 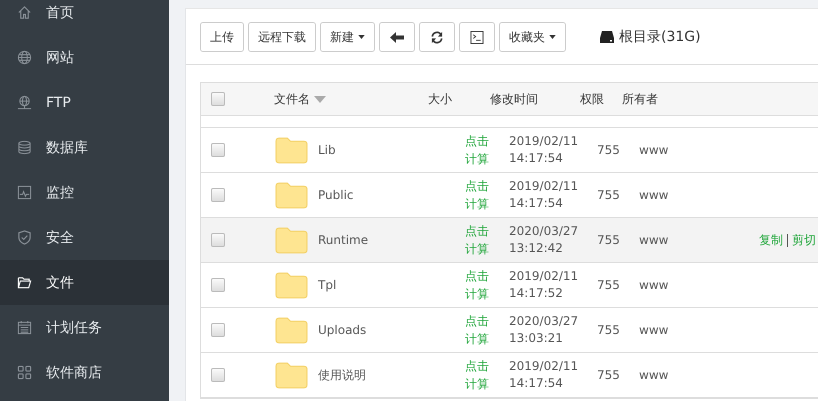 I want to click on time-text: 13:03:21, so click(x=536, y=338).